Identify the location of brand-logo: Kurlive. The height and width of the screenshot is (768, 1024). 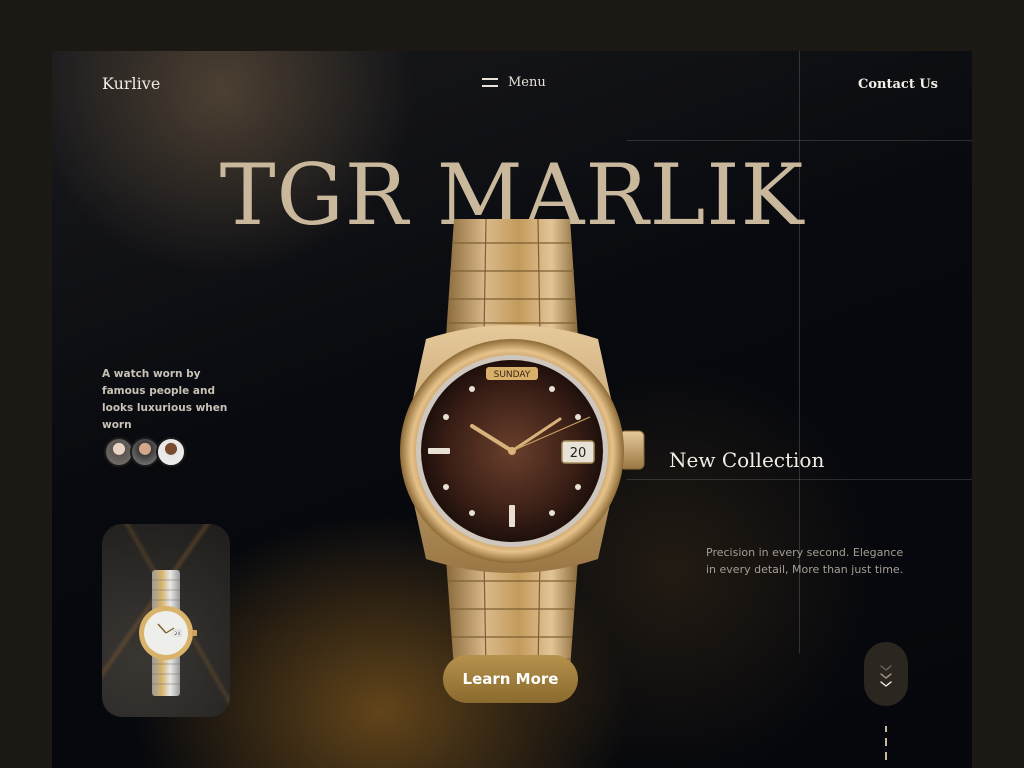
(131, 83).